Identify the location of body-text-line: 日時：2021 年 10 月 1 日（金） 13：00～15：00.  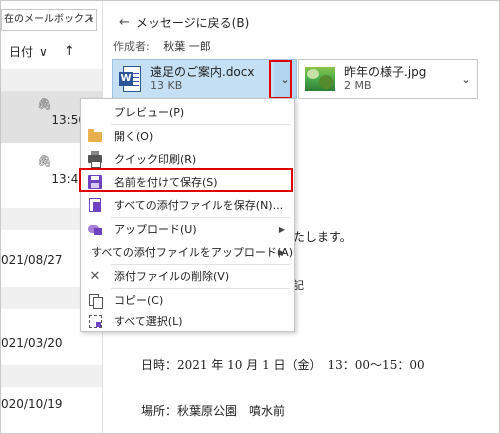
(283, 365).